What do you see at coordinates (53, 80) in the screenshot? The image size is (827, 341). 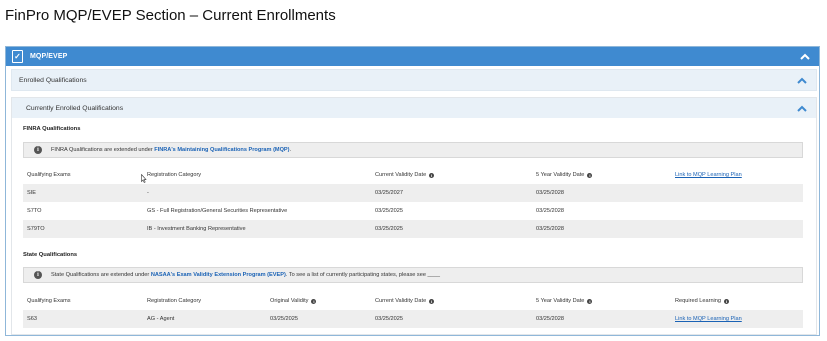 I see `enrolled-qualifications-title: Enrolled Qualifications` at bounding box center [53, 80].